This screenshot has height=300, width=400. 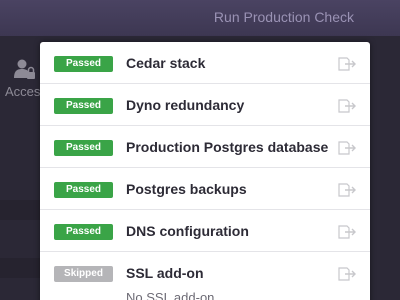 What do you see at coordinates (83, 274) in the screenshot?
I see `status-badge: Skipped` at bounding box center [83, 274].